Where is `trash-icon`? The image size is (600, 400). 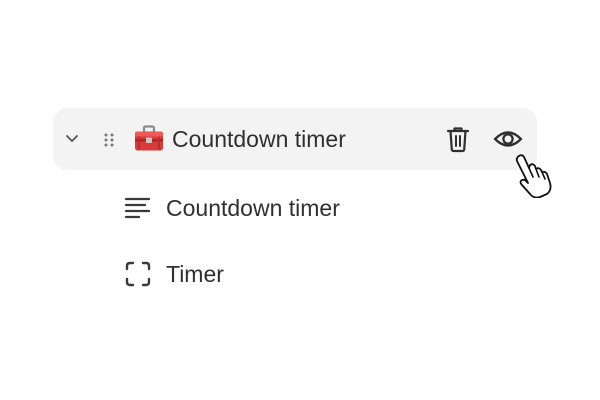 trash-icon is located at coordinates (458, 139).